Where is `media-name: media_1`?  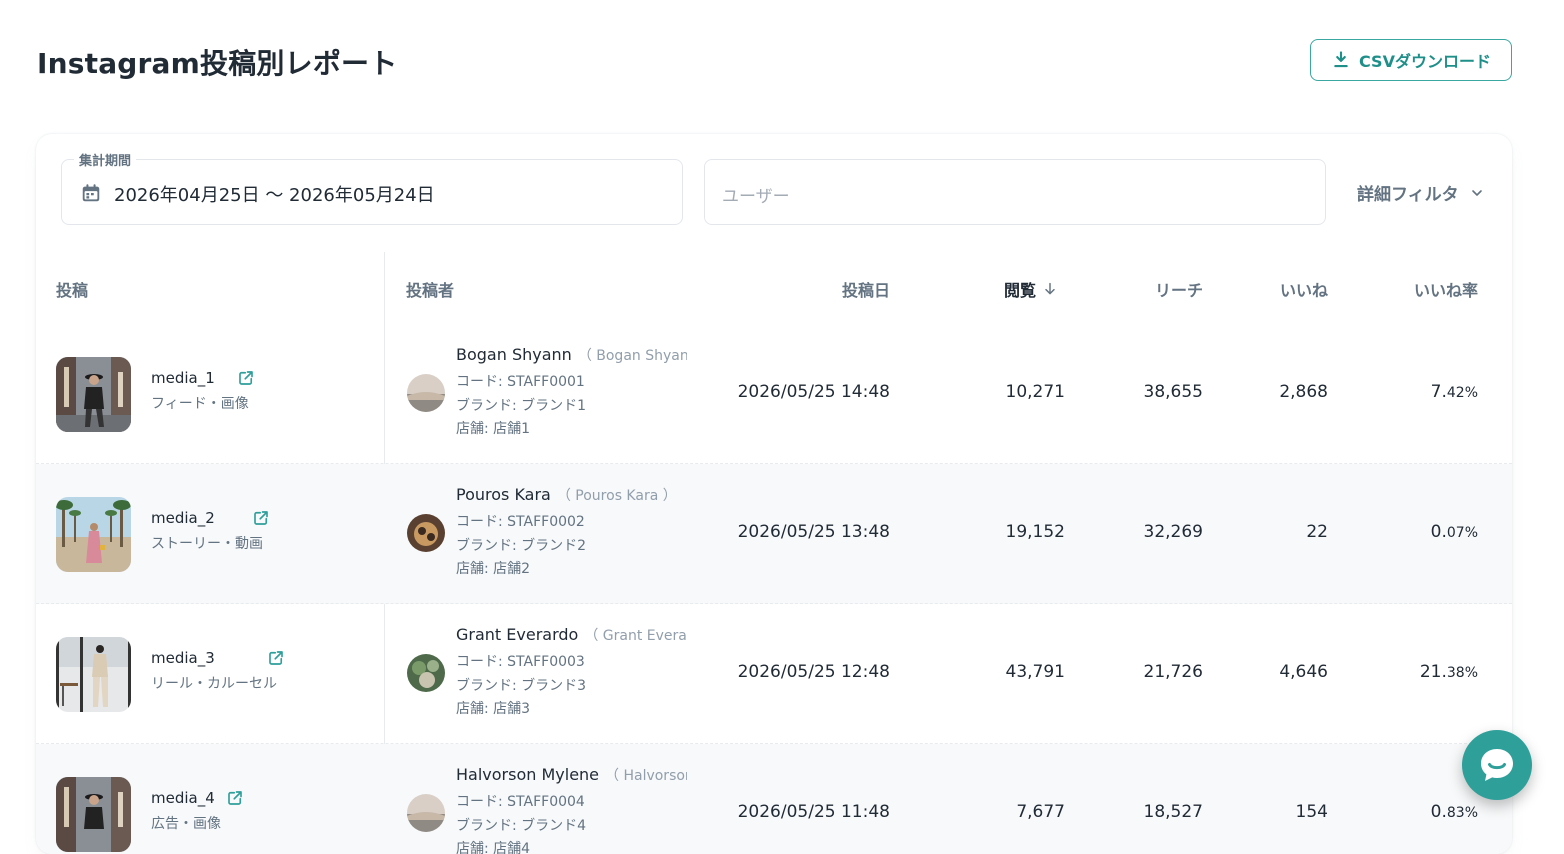 media-name: media_1 is located at coordinates (183, 378).